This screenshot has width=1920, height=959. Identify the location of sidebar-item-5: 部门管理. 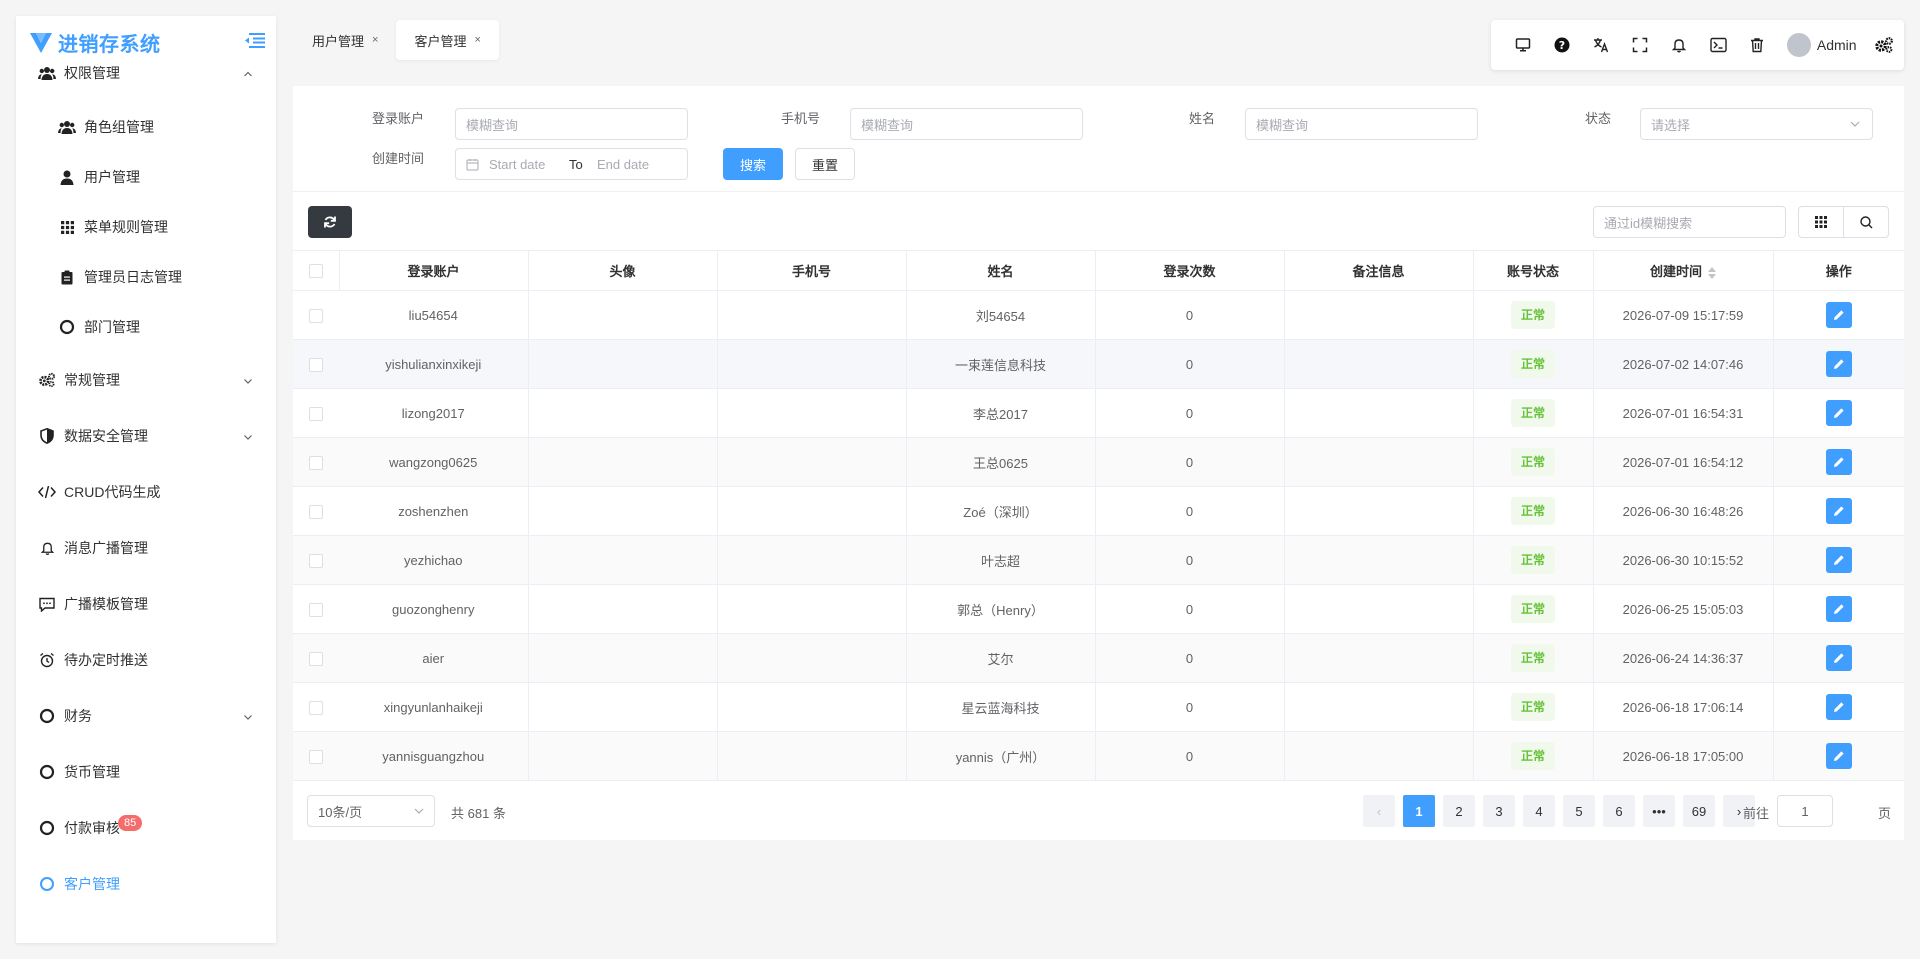
(146, 327).